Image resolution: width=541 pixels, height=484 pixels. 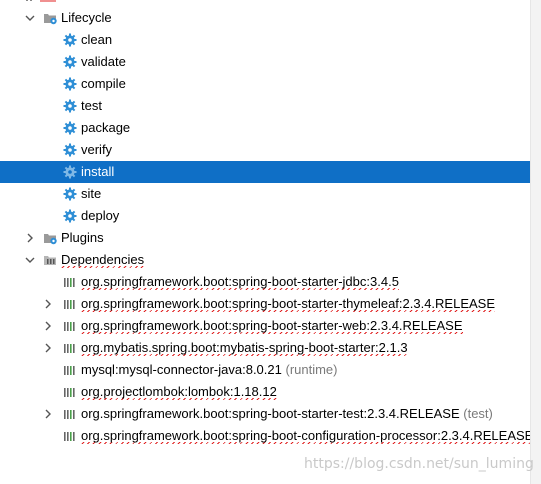 What do you see at coordinates (97, 149) in the screenshot?
I see `phase-label: verify` at bounding box center [97, 149].